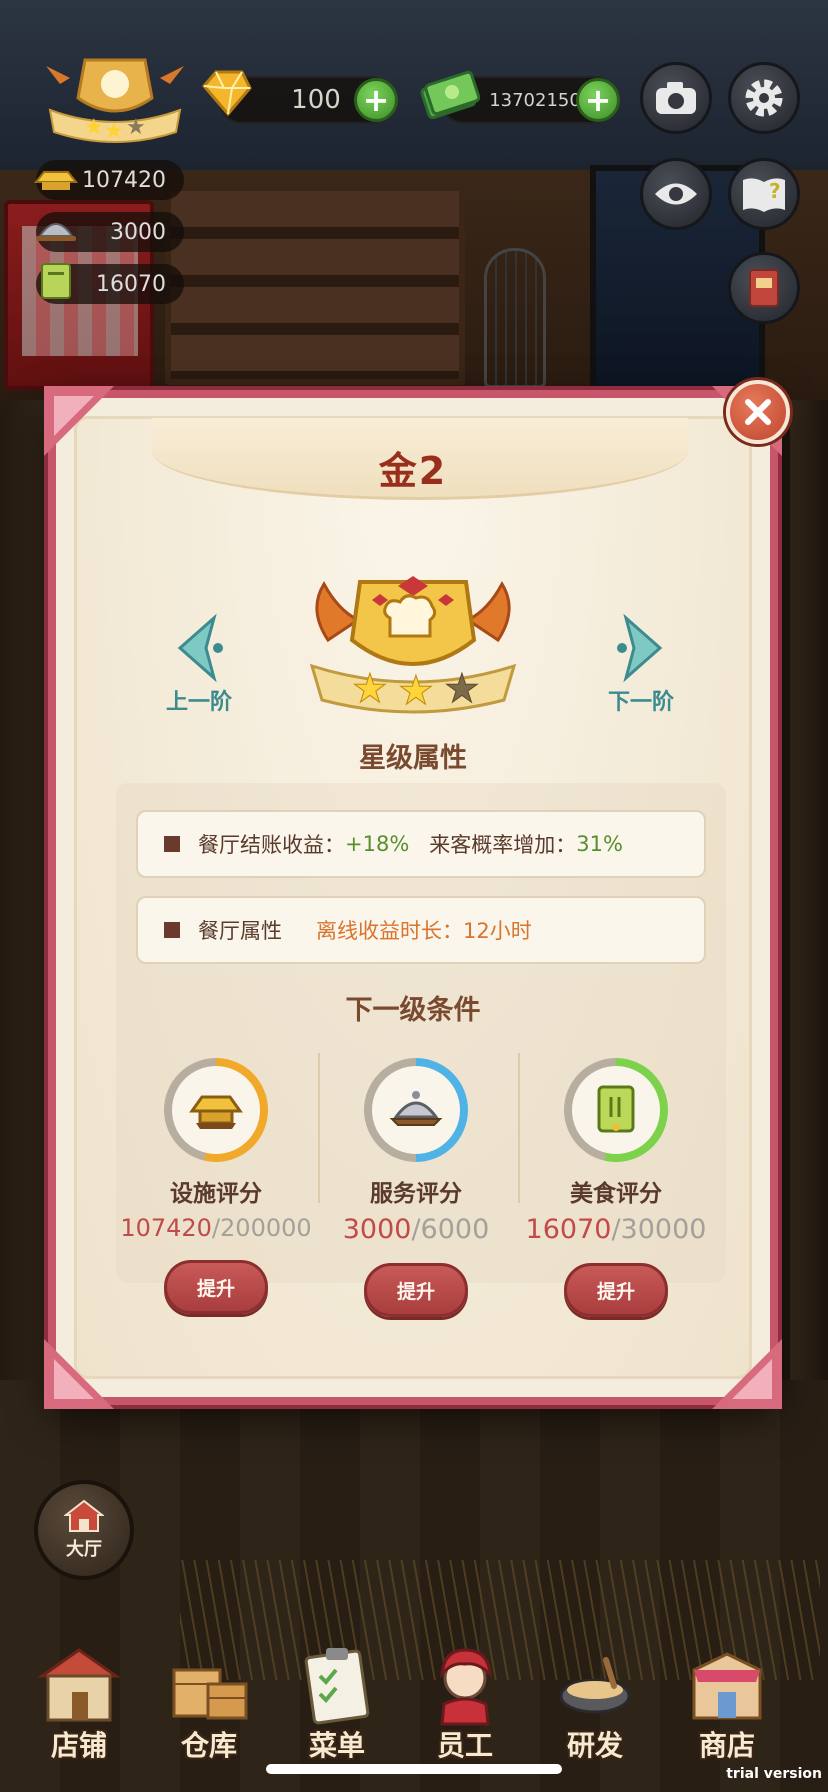 This screenshot has height=1792, width=828. I want to click on visitor-rate-value: 31%, so click(599, 844).